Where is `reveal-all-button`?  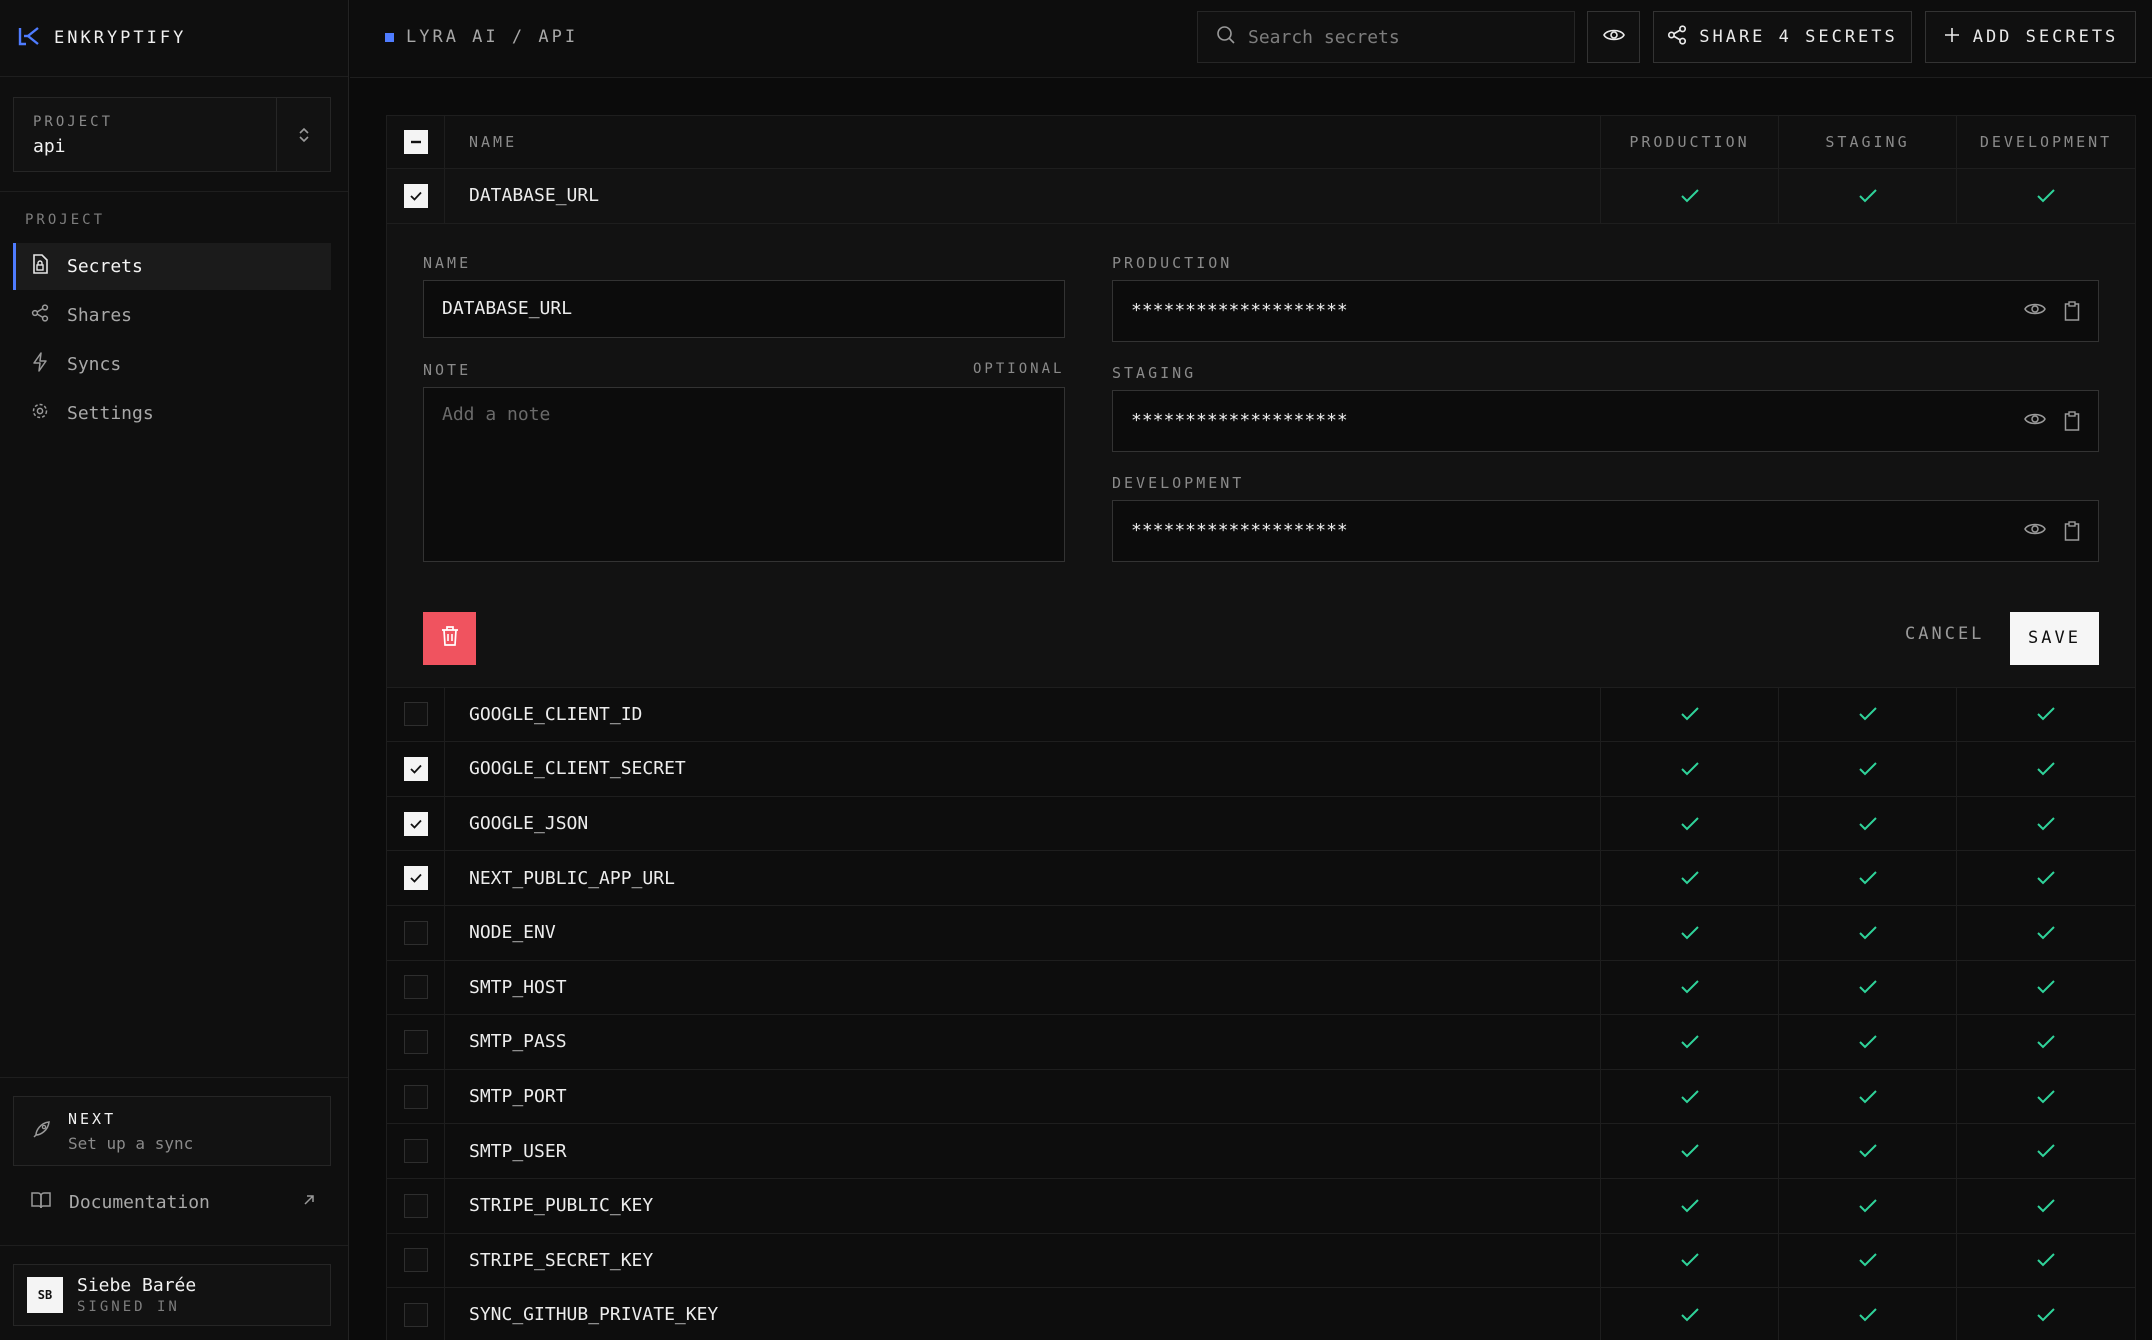
reveal-all-button is located at coordinates (1613, 37).